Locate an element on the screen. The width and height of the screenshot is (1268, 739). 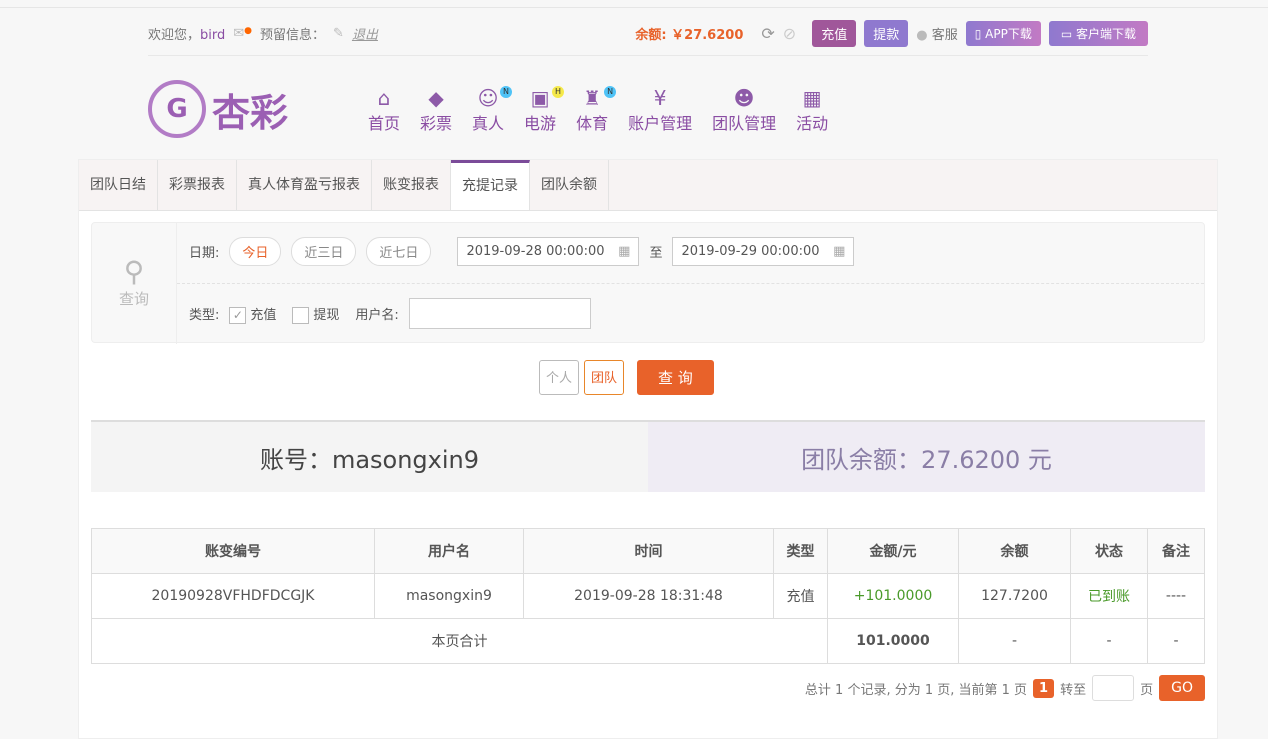
nav-icon: ⌂ is located at coordinates (384, 98).